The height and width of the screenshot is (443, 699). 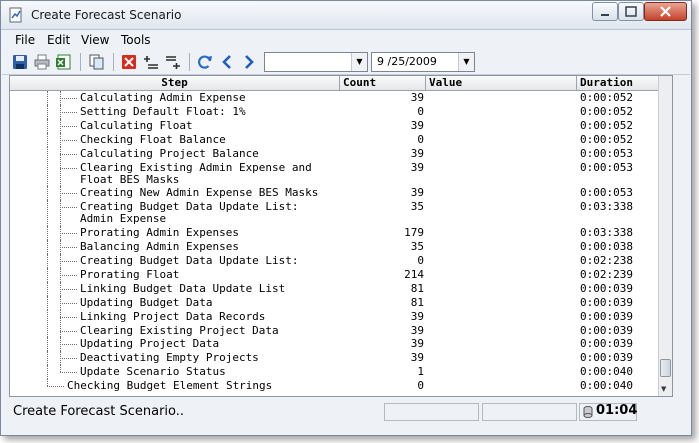 What do you see at coordinates (334, 344) in the screenshot?
I see `table-row: Updating Project Data 39 0:00:039` at bounding box center [334, 344].